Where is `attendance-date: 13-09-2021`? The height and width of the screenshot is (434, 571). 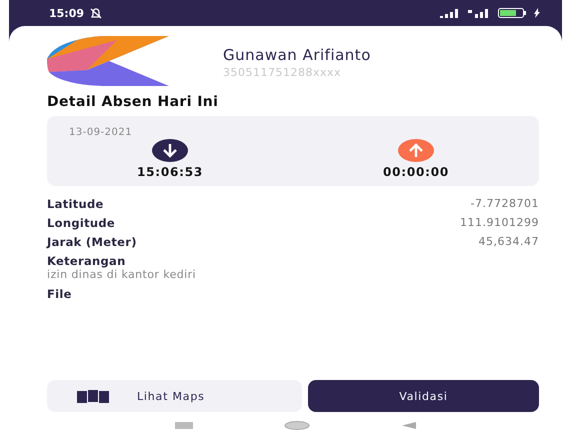 attendance-date: 13-09-2021 is located at coordinates (100, 132).